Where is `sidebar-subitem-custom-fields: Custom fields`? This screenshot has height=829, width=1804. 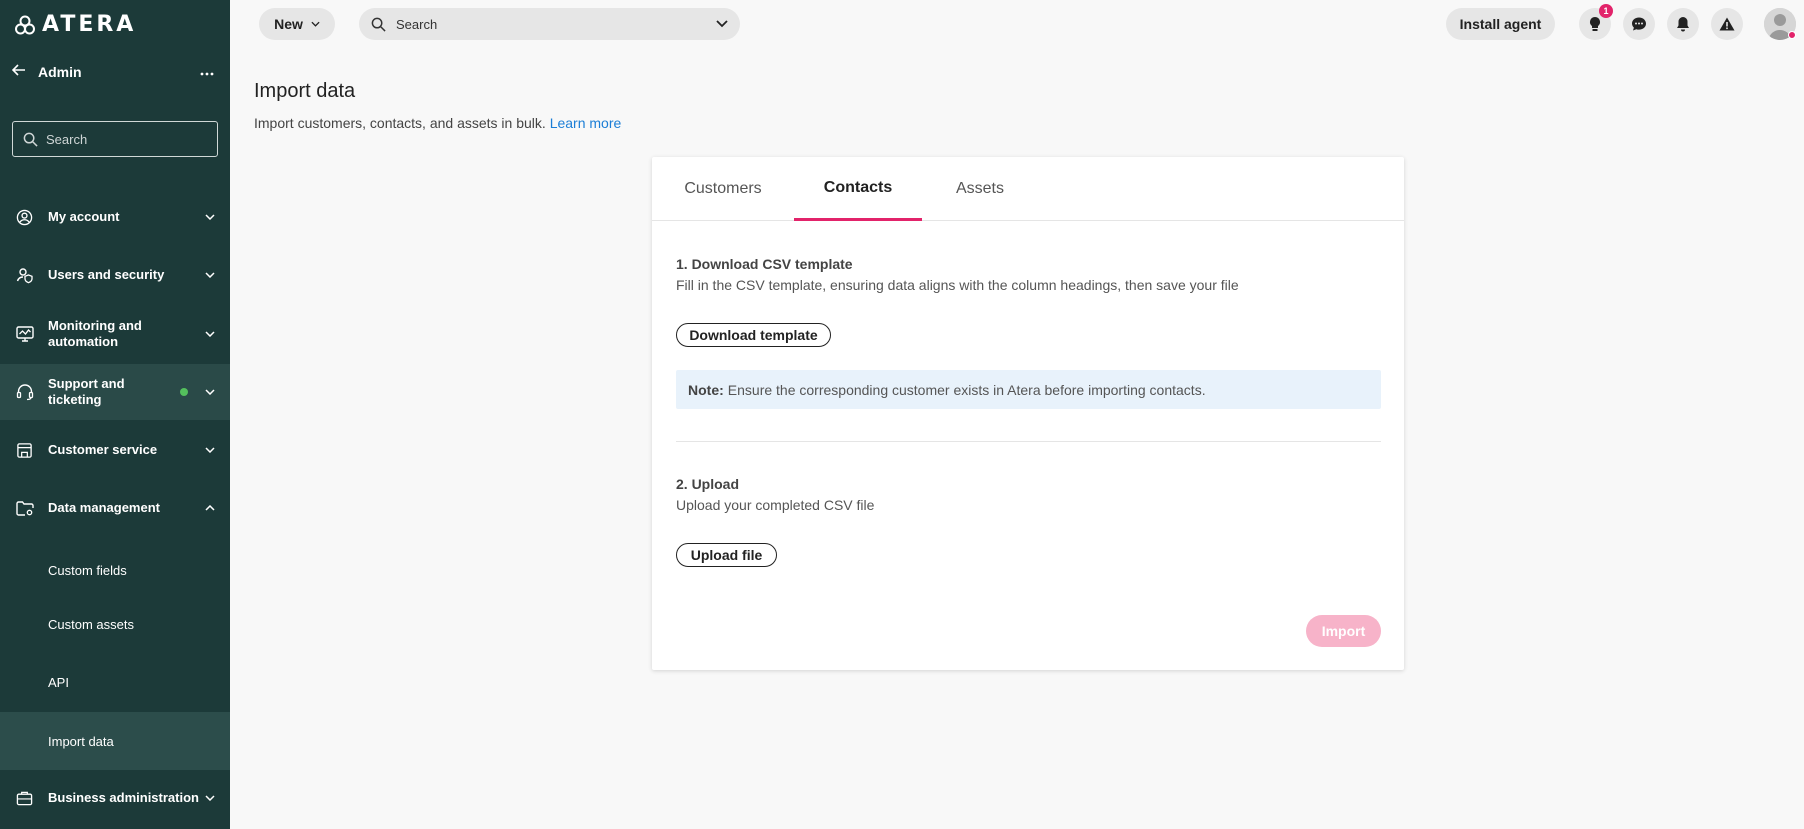
sidebar-subitem-custom-fields: Custom fields is located at coordinates (115, 570).